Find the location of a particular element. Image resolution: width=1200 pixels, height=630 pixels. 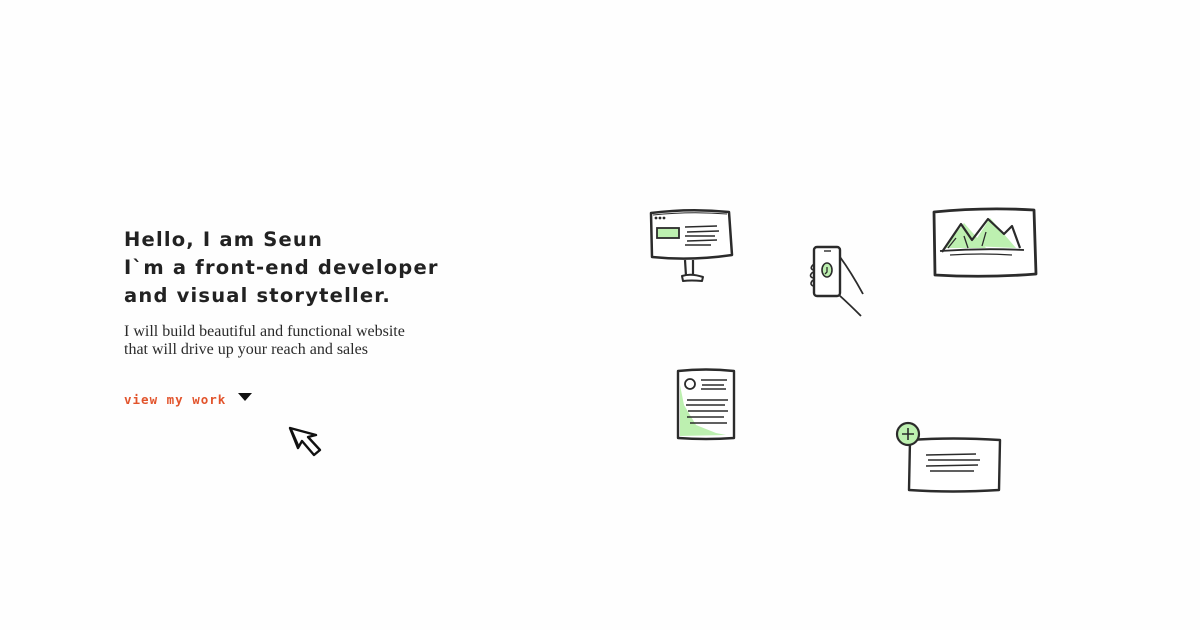

cursor-arrow-icon is located at coordinates (305, 441).